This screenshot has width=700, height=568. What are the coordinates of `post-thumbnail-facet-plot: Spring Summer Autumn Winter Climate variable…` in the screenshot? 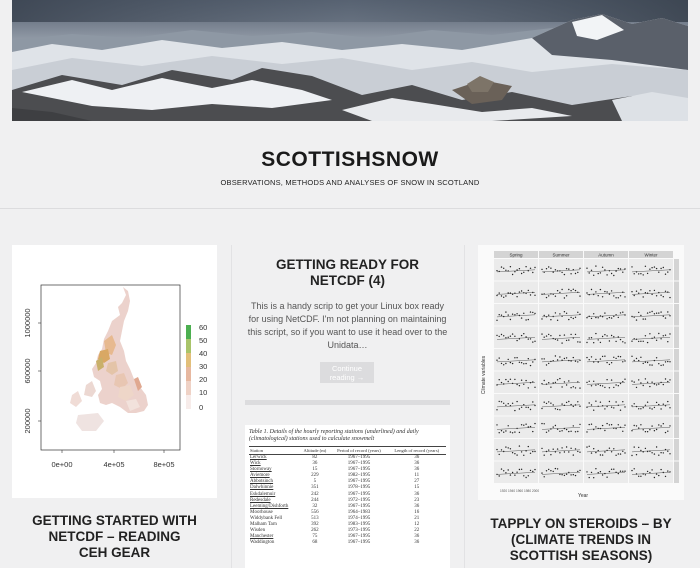 It's located at (581, 372).